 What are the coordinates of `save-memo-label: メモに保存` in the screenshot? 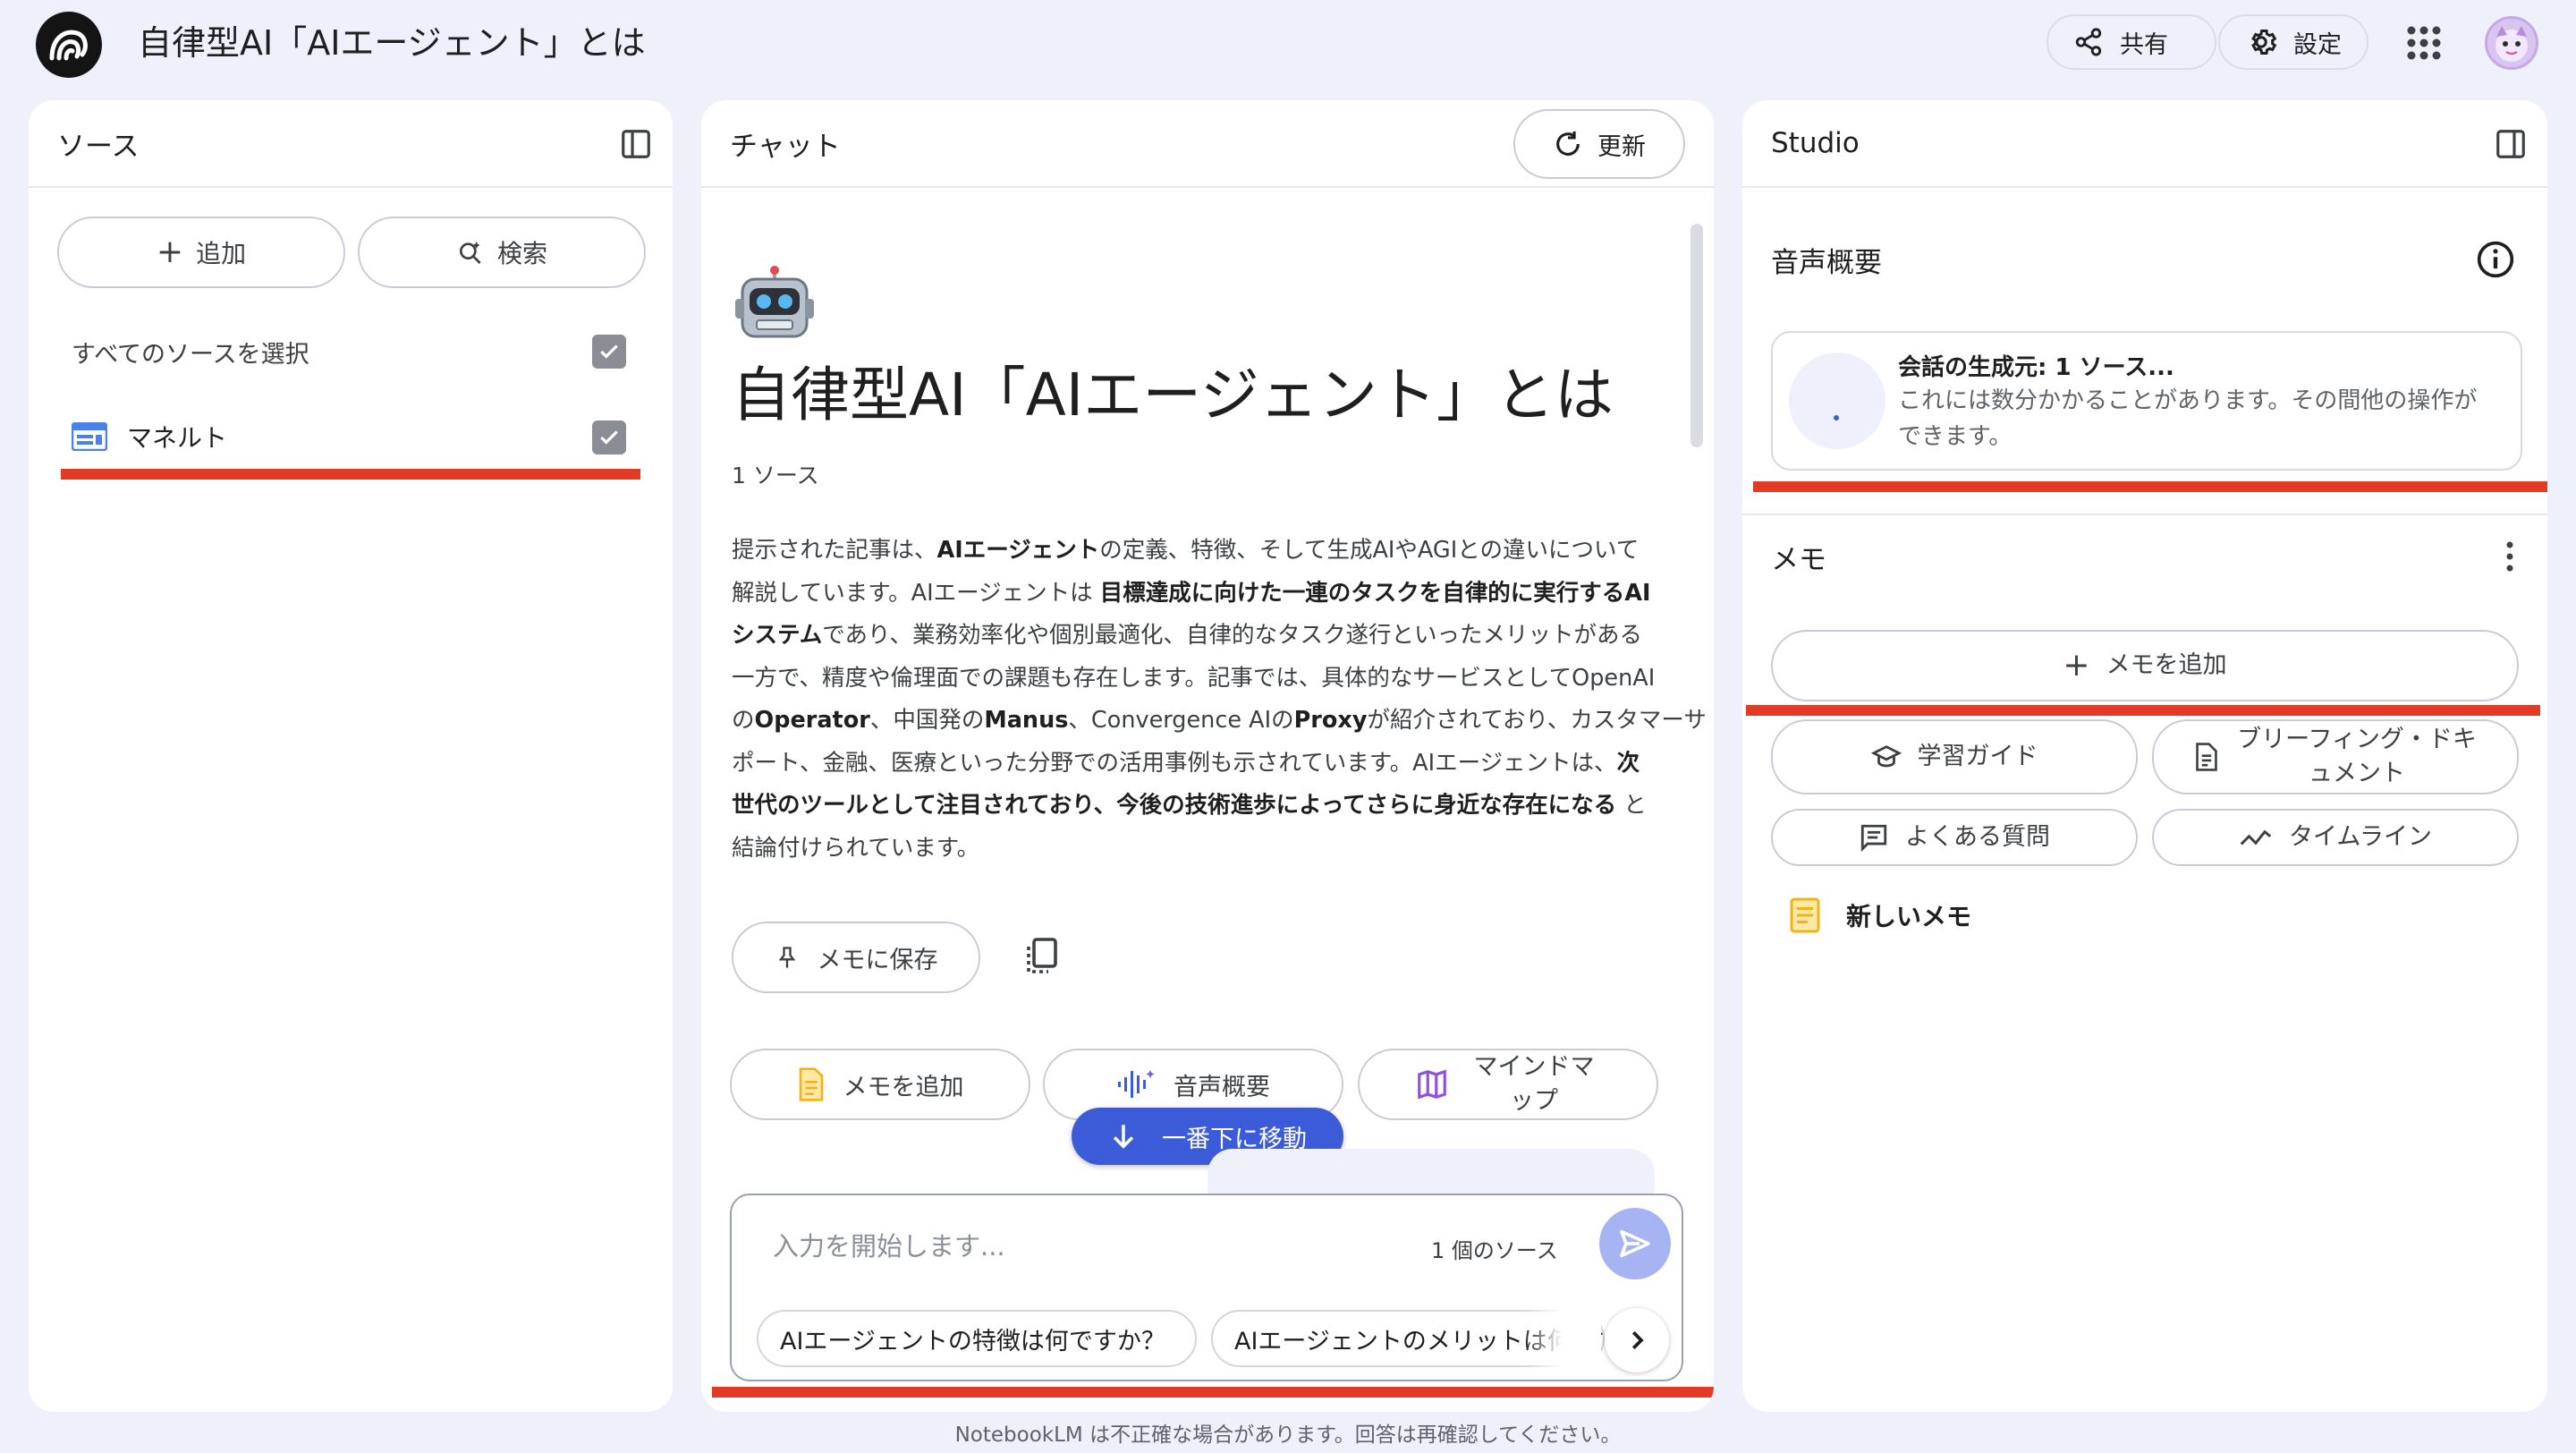 It's located at (877, 960).